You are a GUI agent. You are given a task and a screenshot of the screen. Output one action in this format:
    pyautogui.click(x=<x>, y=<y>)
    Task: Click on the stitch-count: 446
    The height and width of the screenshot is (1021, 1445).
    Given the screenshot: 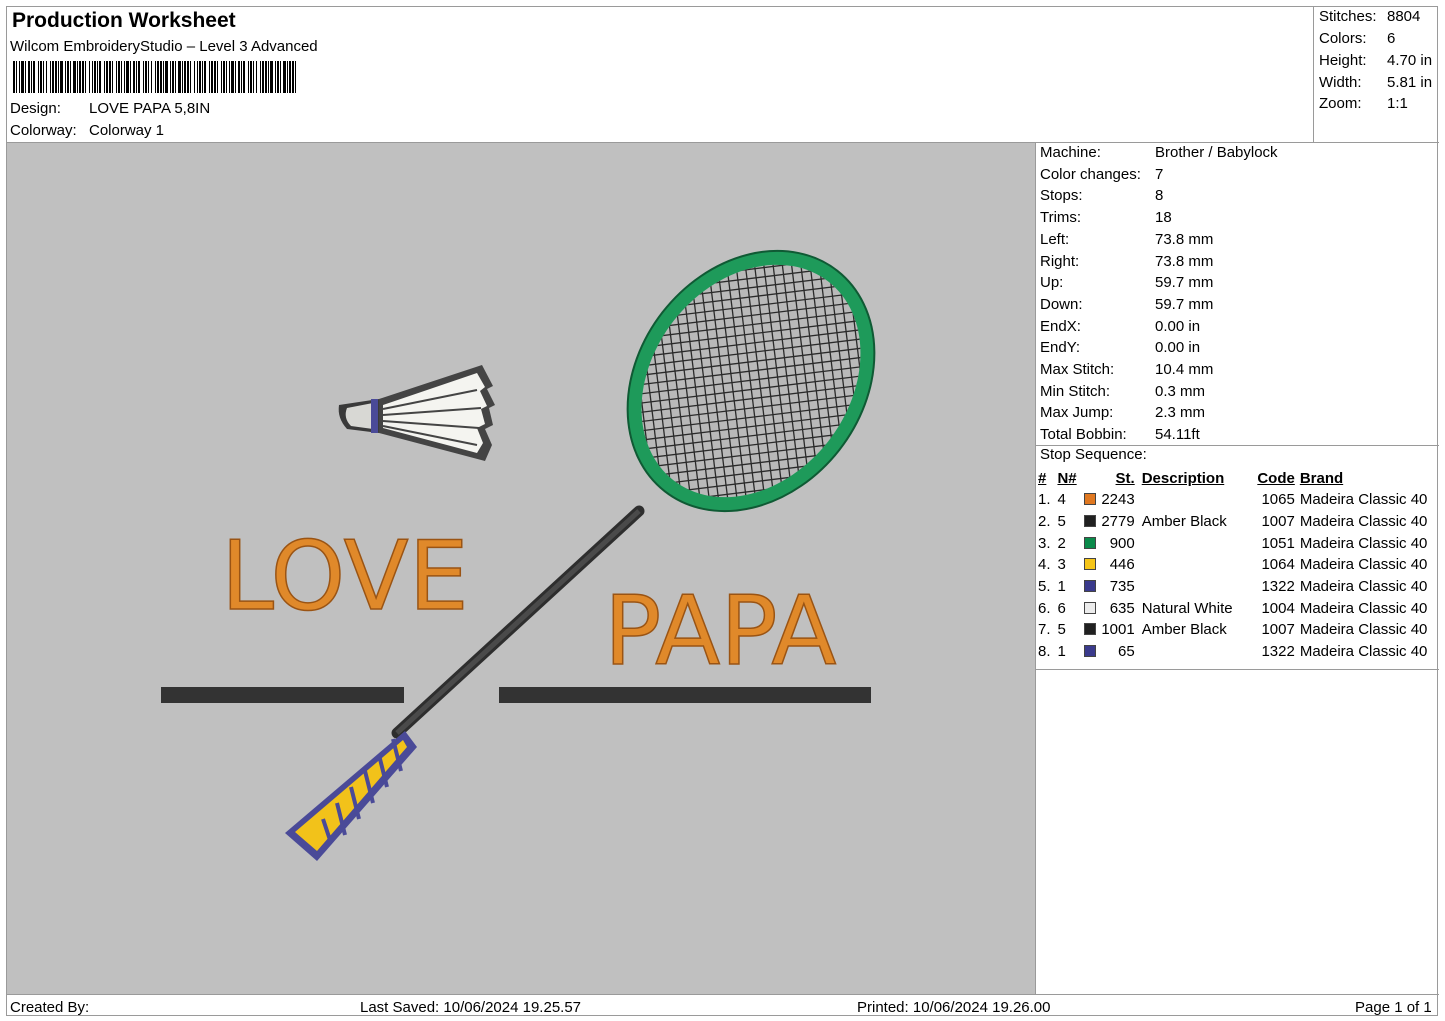 What is the action you would take?
    pyautogui.click(x=1122, y=565)
    